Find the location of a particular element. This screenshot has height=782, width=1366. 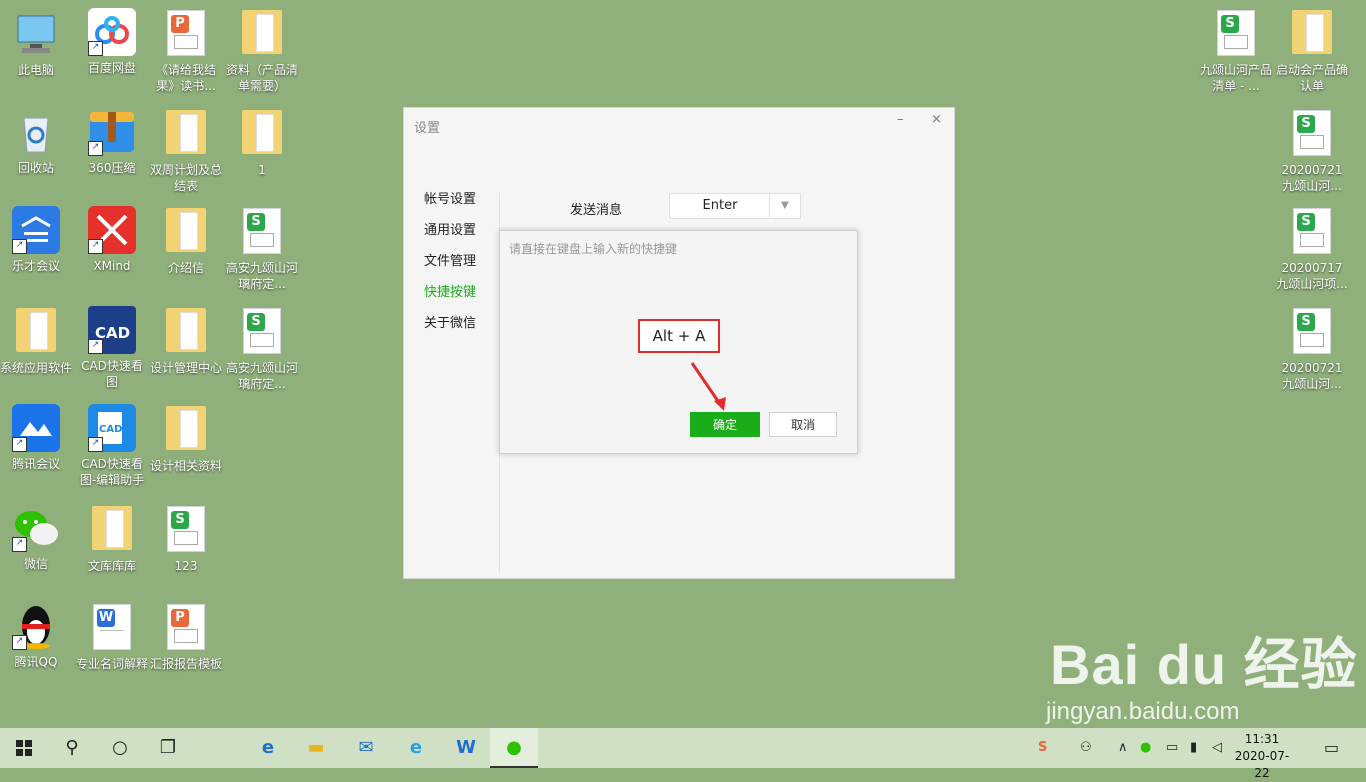

system-clock: 11:31 2020-07-22 is located at coordinates (1262, 756).